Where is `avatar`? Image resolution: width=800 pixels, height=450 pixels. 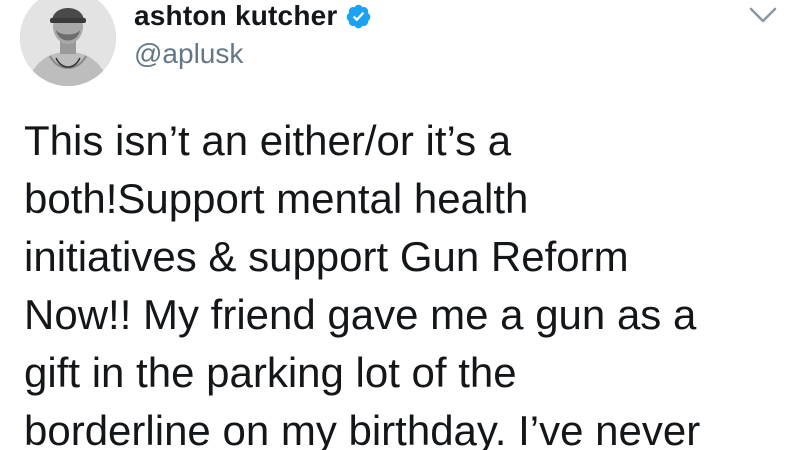 avatar is located at coordinates (68, 43).